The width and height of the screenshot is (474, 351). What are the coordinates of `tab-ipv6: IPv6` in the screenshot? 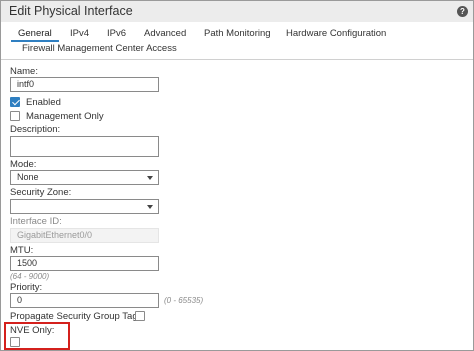 It's located at (116, 33).